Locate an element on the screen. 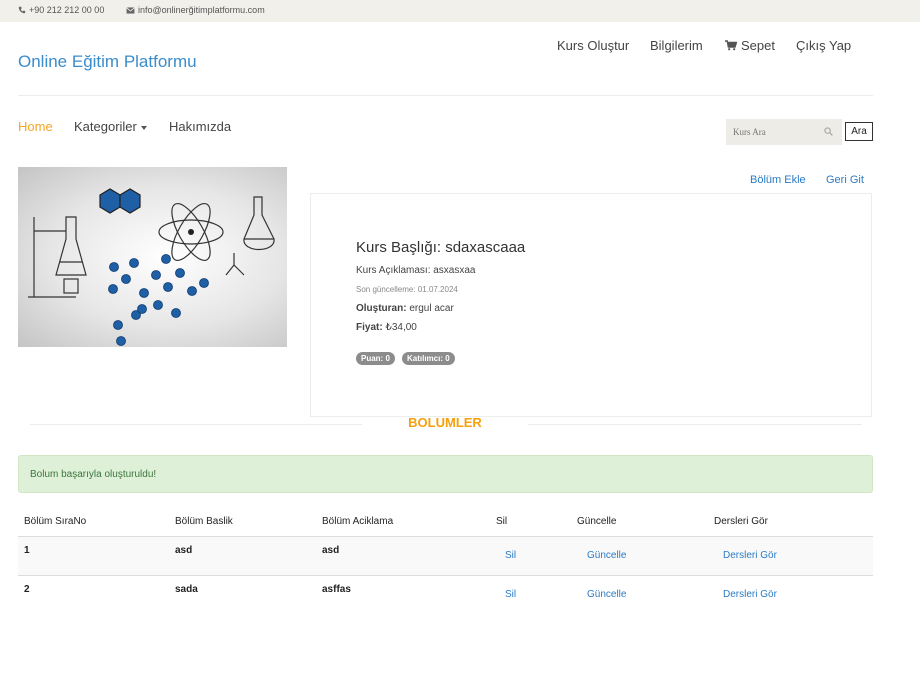 The image size is (920, 683). add-section-link: Bölüm Ekle is located at coordinates (778, 180).